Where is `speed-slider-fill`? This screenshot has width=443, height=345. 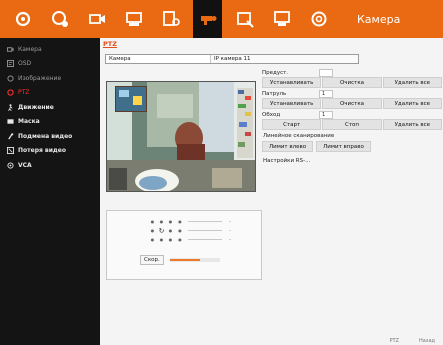
speed-slider-fill is located at coordinates (184, 260).